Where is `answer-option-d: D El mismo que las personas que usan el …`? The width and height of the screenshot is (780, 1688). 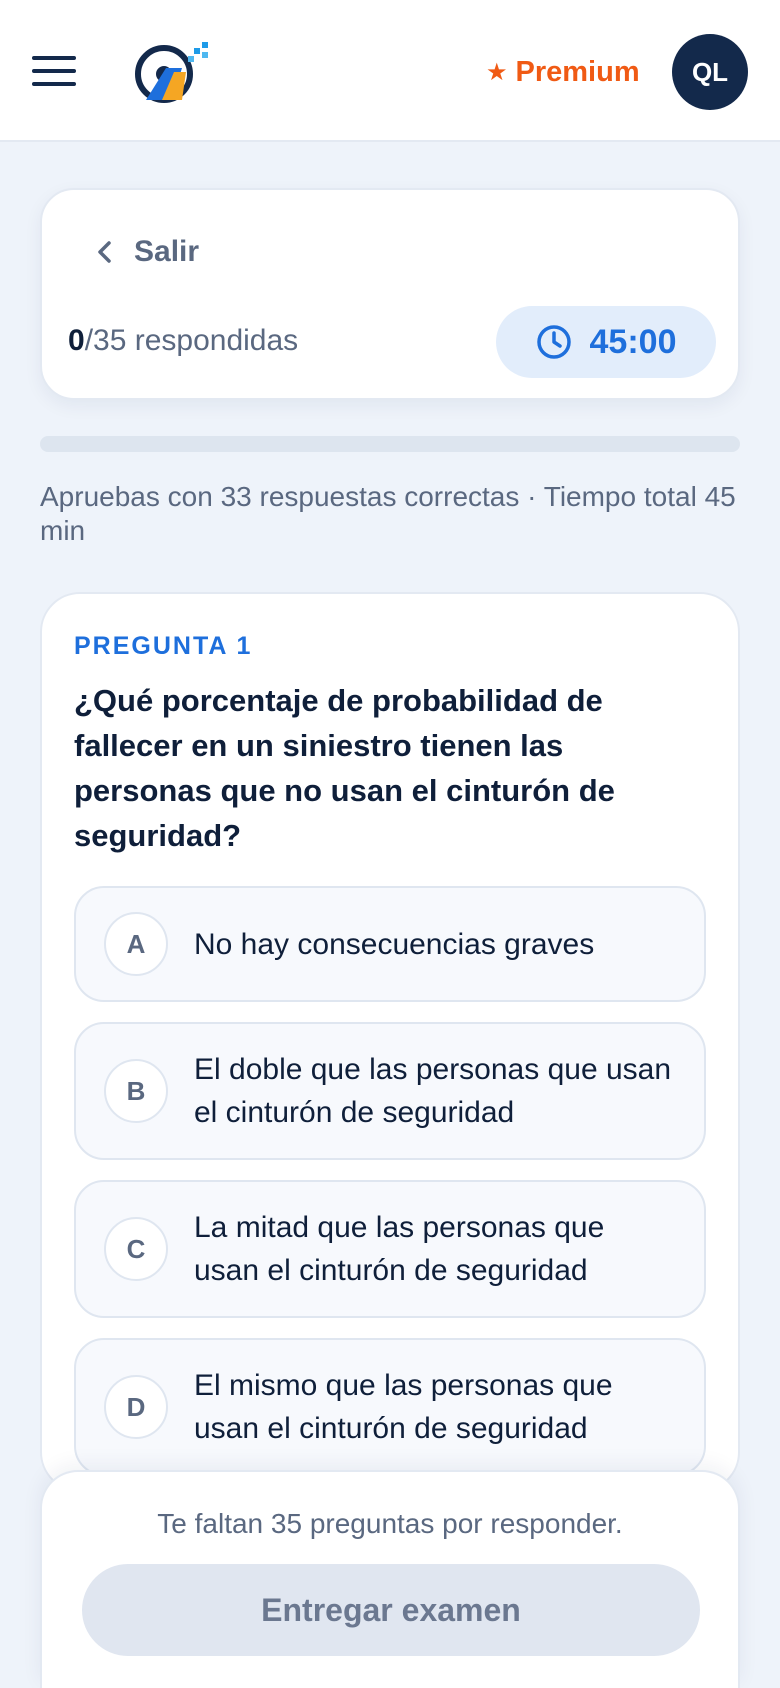
answer-option-d: D El mismo que las personas que usan el … is located at coordinates (390, 1407).